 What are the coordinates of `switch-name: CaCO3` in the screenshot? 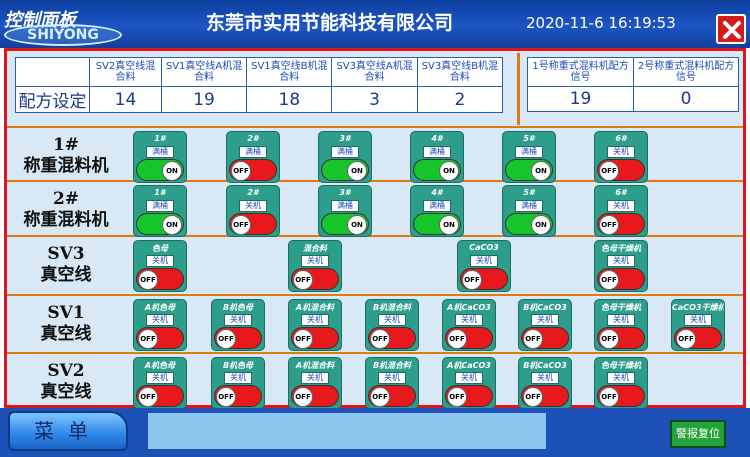 It's located at (484, 247).